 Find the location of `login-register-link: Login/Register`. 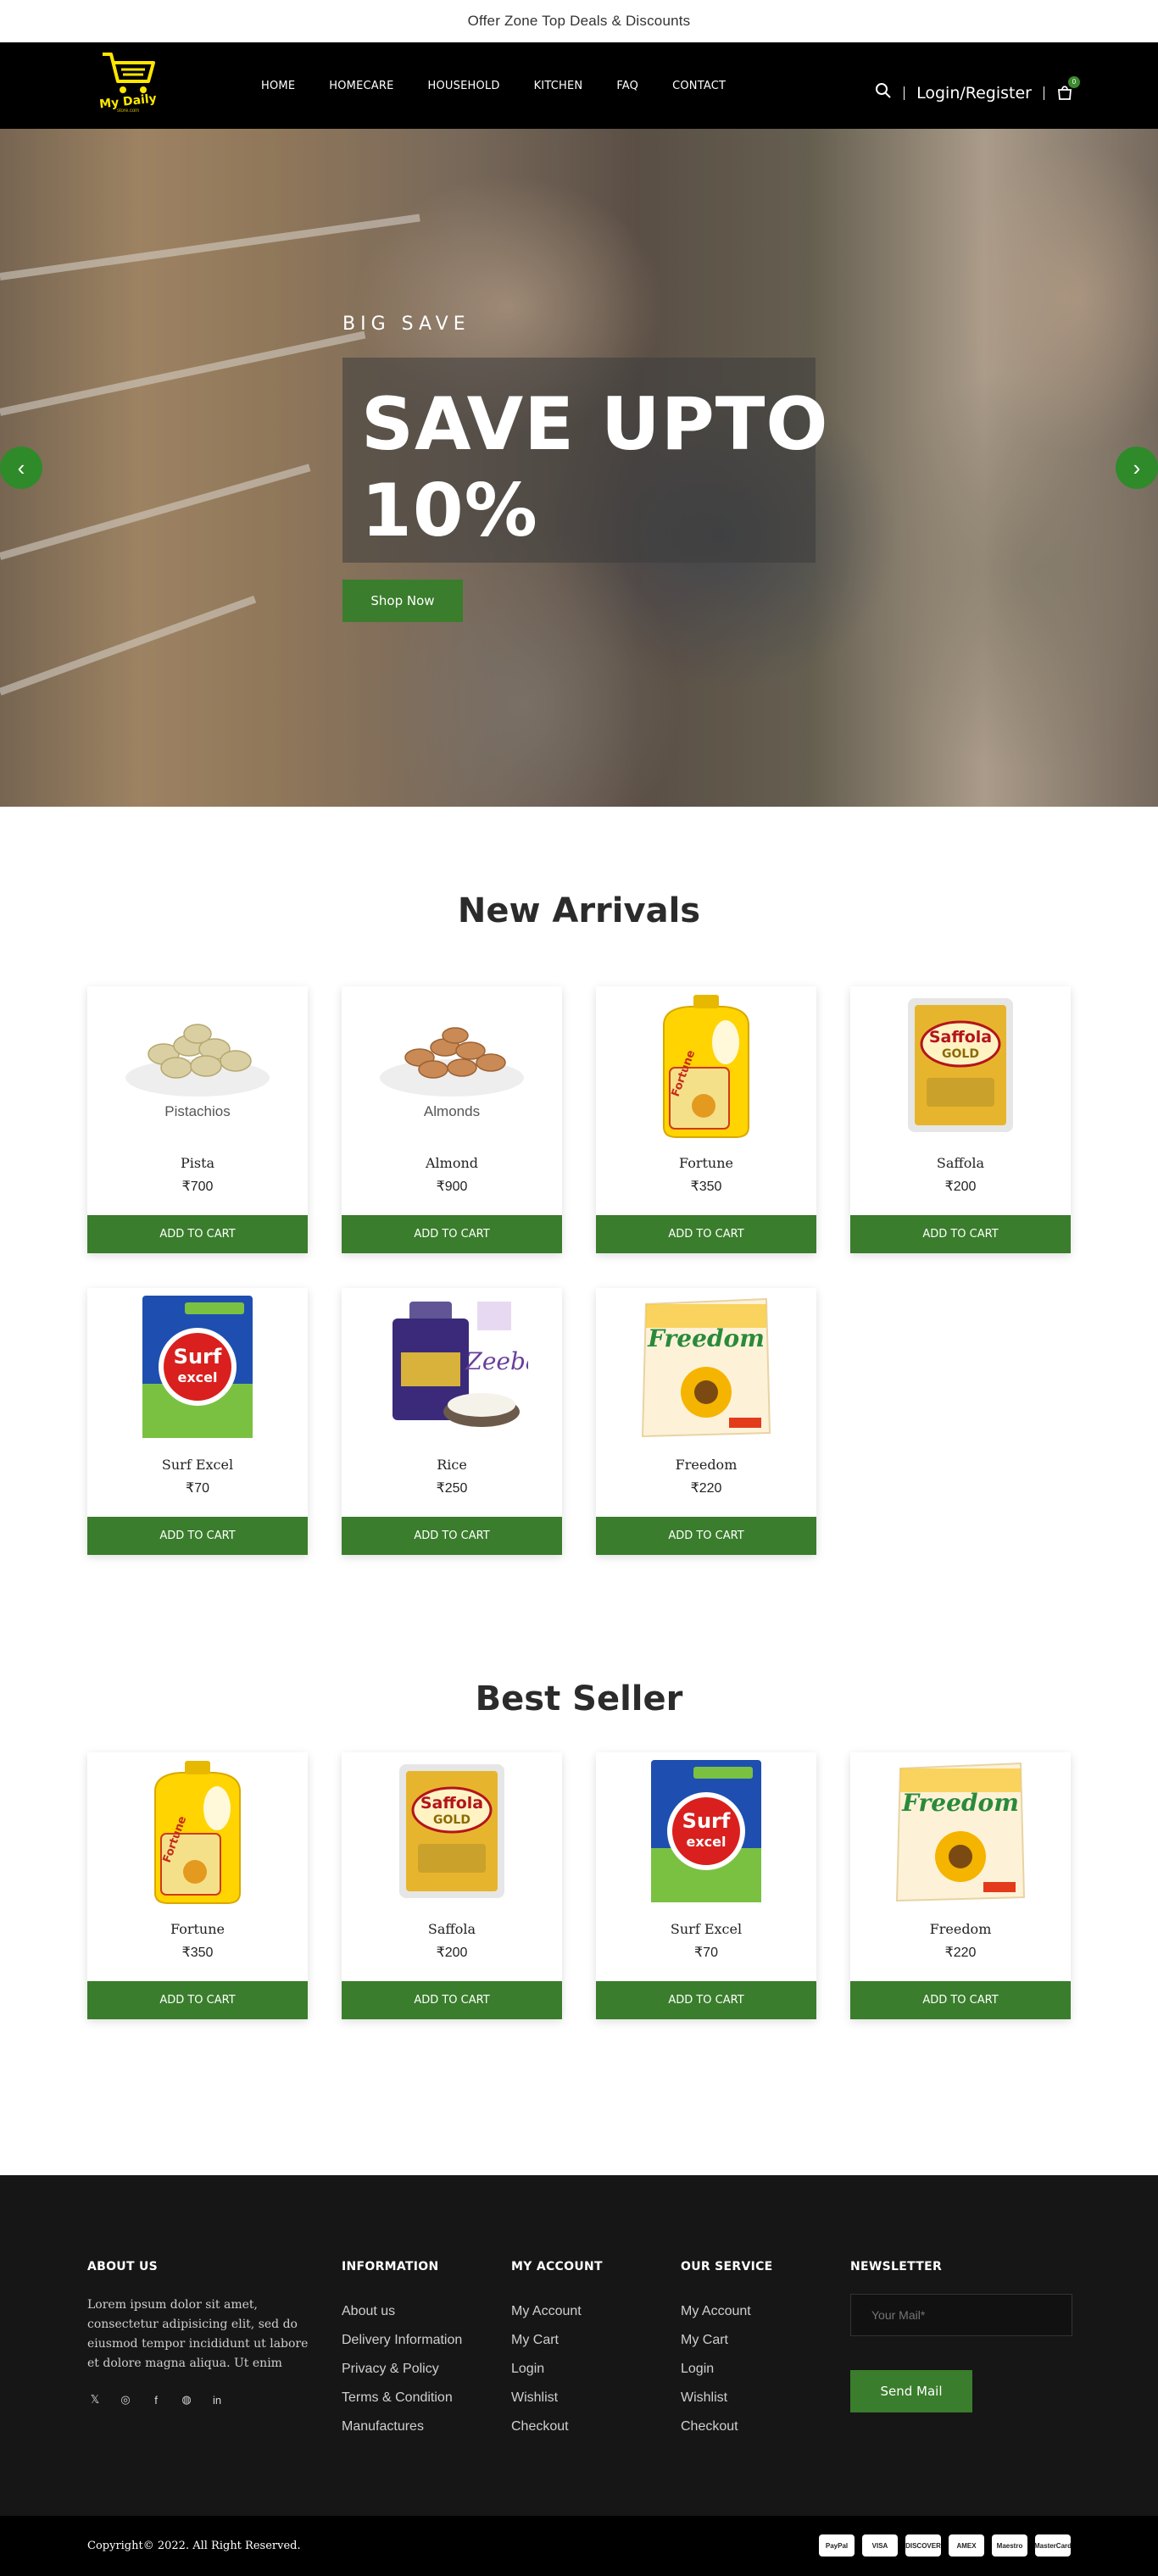

login-register-link: Login/Register is located at coordinates (974, 93).